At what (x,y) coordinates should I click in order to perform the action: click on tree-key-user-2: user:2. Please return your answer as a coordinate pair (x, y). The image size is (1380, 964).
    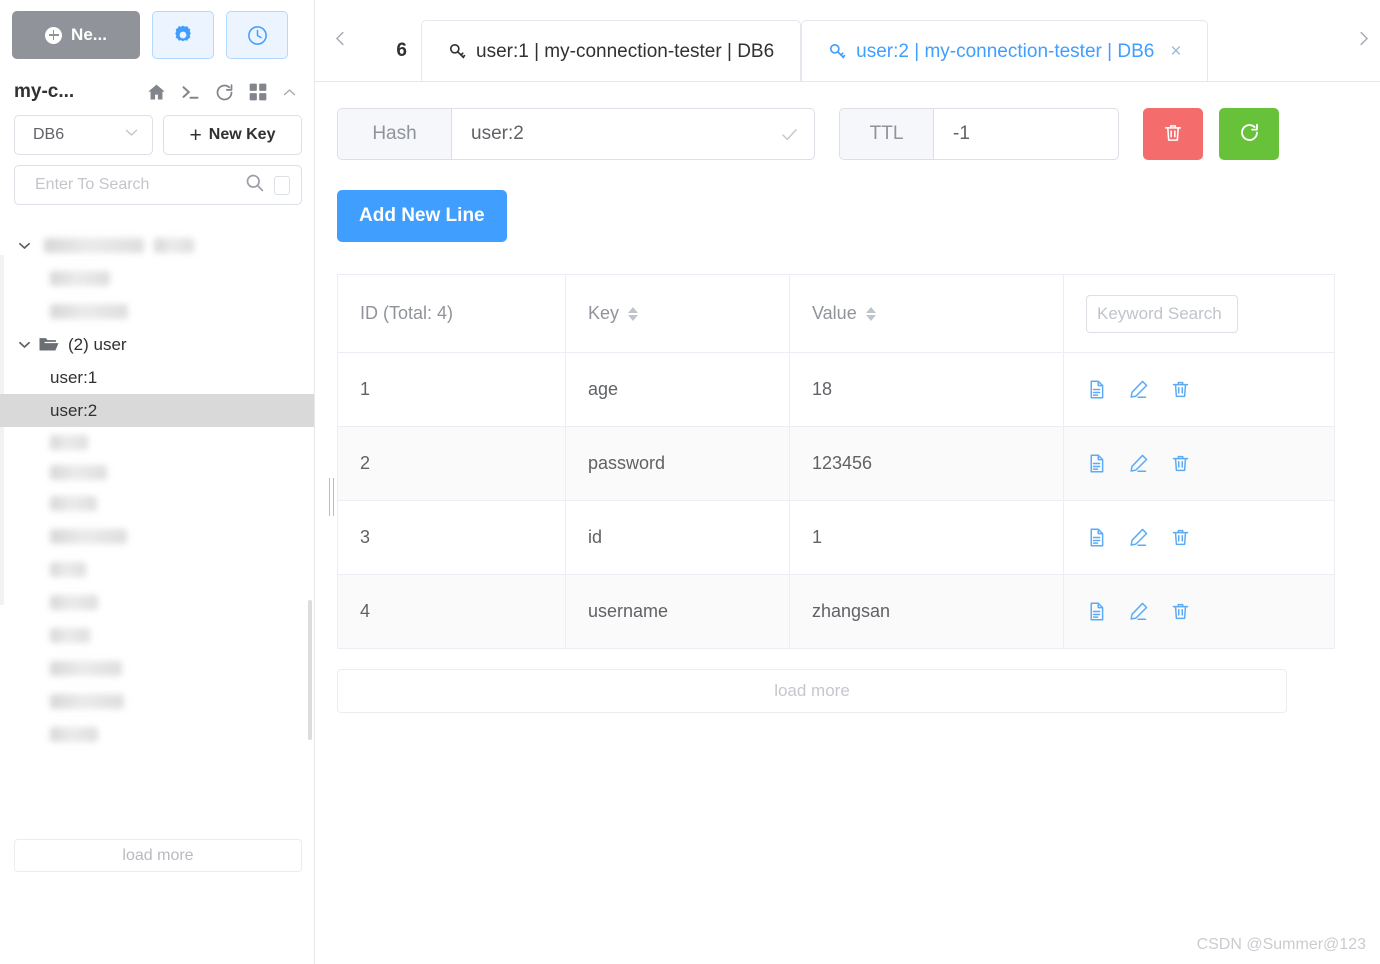
    Looking at the image, I should click on (157, 410).